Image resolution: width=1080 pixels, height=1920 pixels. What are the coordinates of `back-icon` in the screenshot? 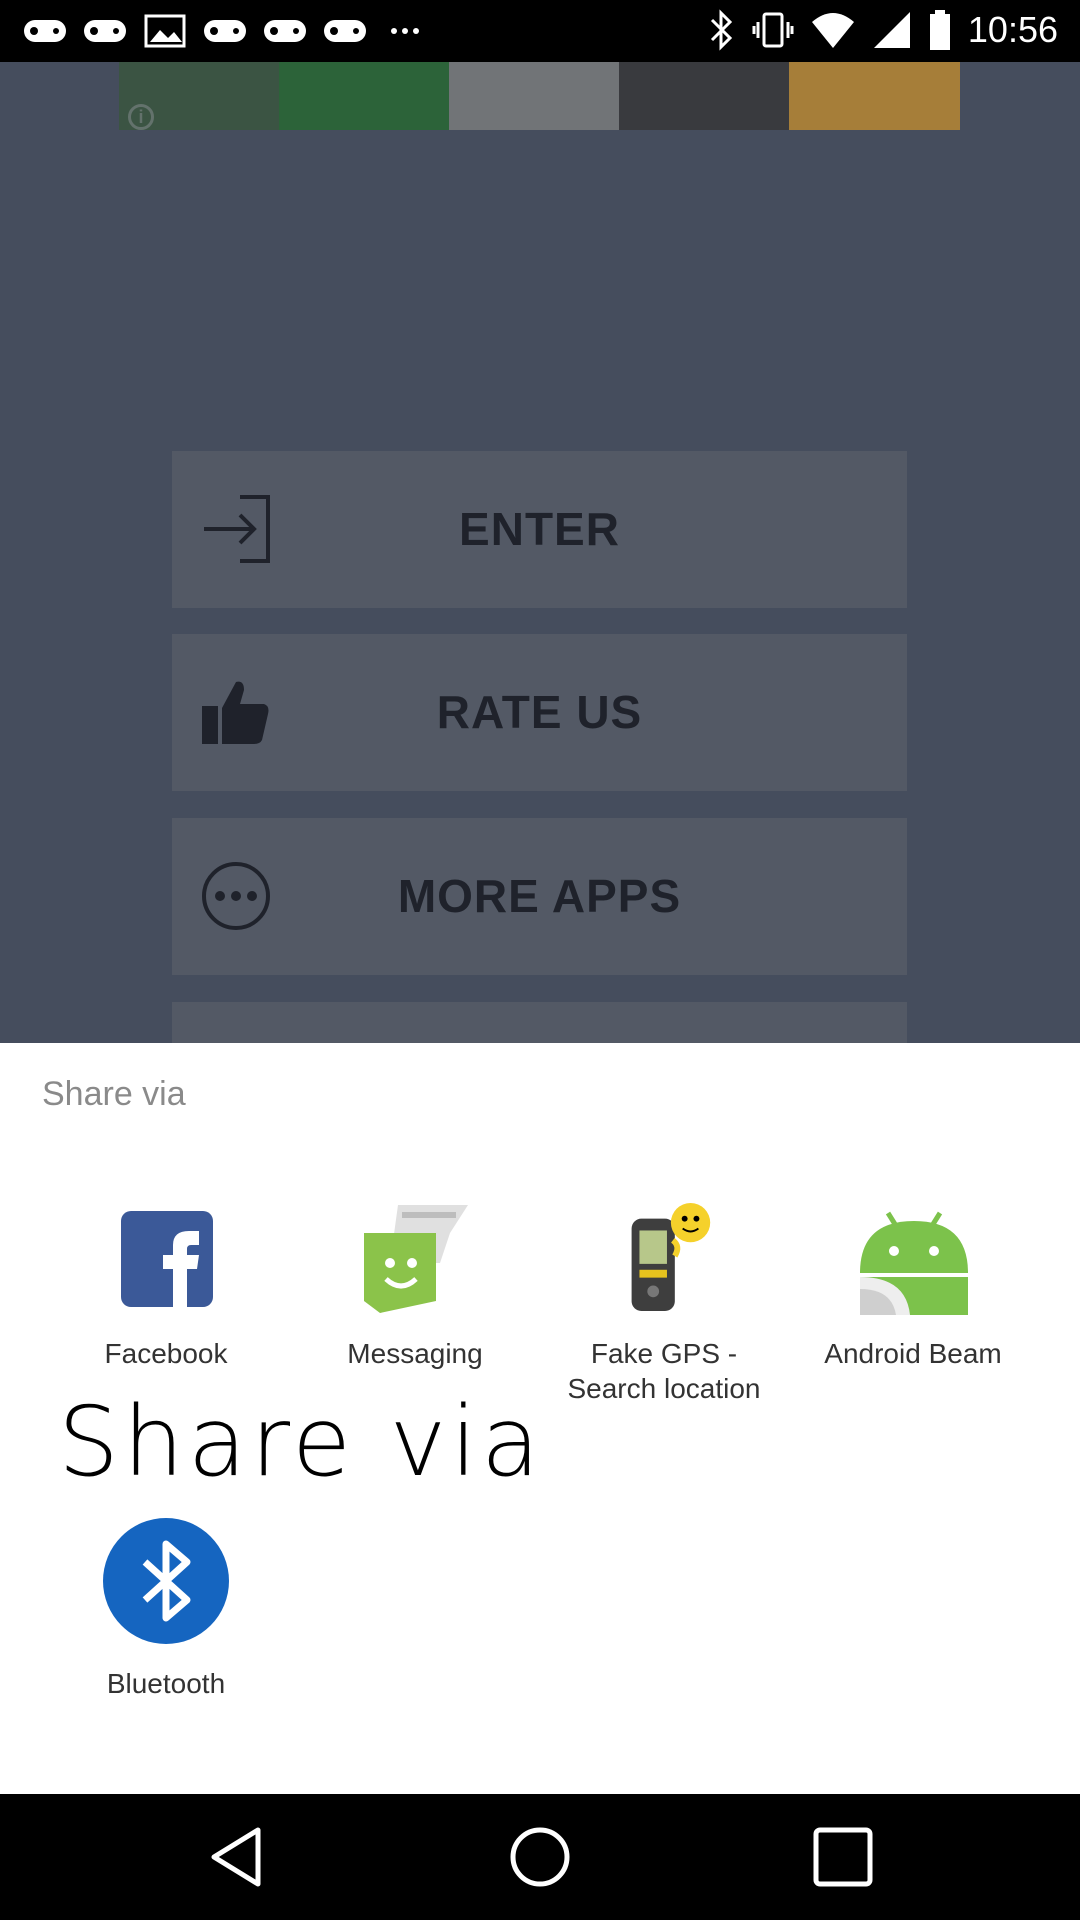 It's located at (239, 1857).